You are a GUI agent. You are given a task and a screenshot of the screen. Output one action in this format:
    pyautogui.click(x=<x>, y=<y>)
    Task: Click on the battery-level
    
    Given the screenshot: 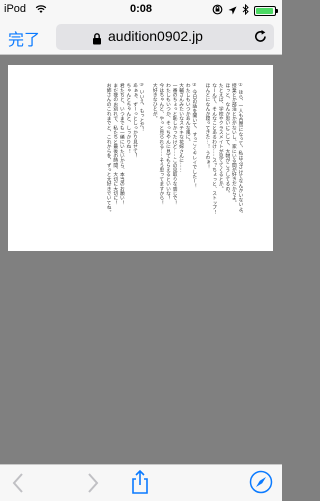 What is the action you would take?
    pyautogui.click(x=265, y=11)
    